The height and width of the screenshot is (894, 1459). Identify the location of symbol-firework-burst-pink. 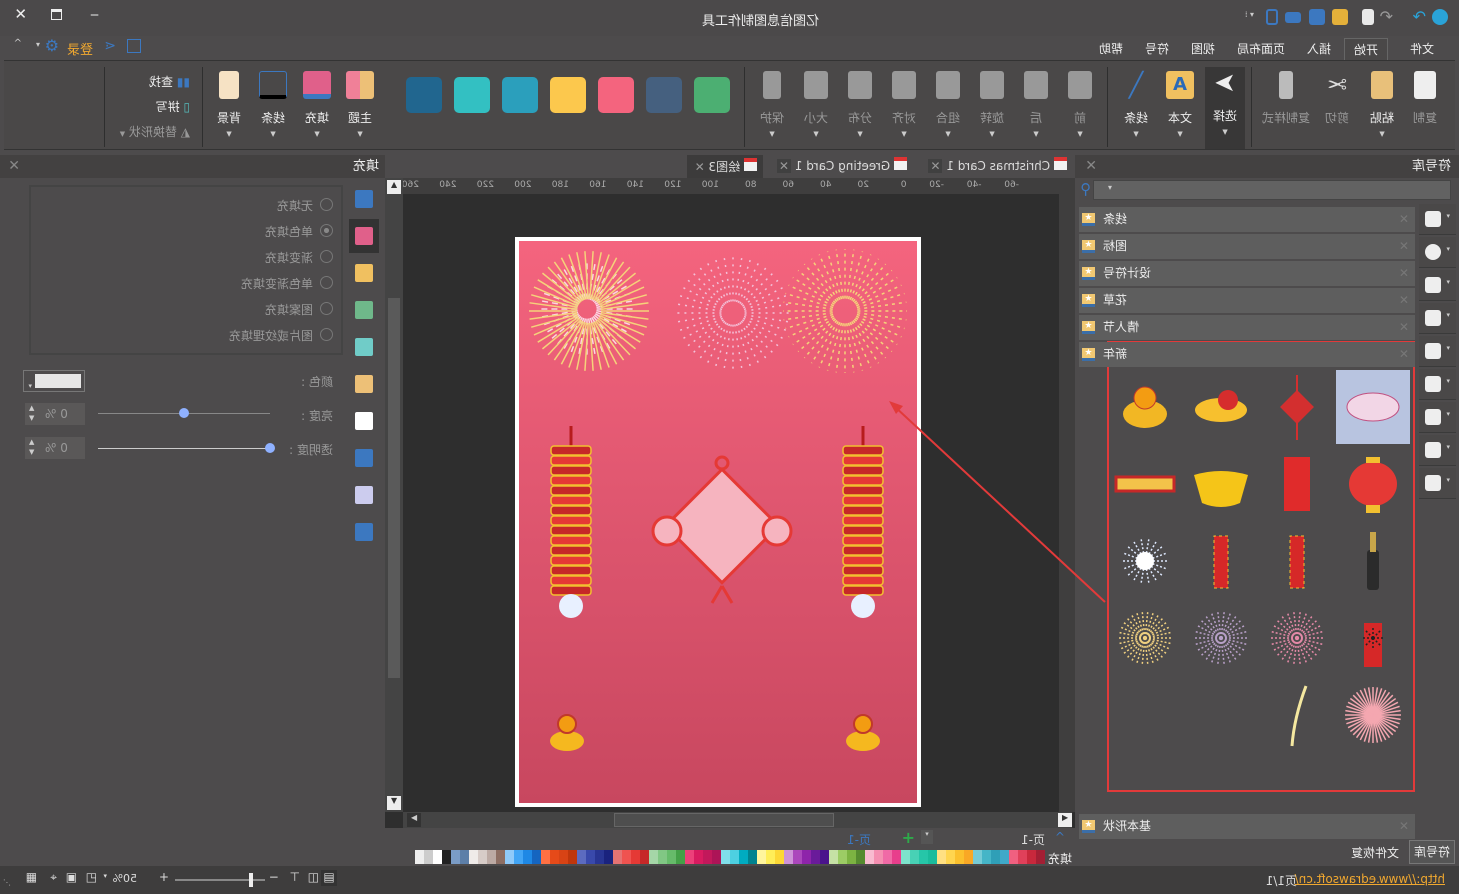
(1373, 715).